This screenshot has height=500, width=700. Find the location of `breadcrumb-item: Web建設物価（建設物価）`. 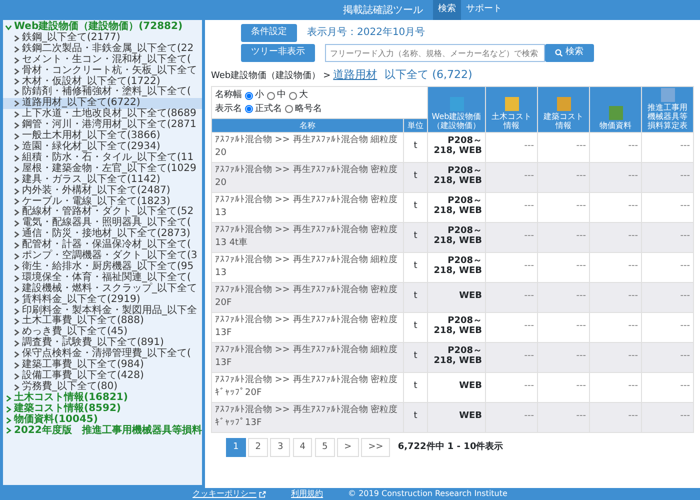

breadcrumb-item: Web建設物価（建設物価） is located at coordinates (266, 77).